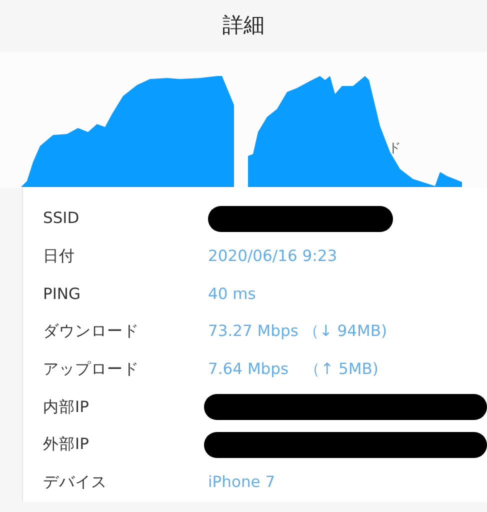 The width and height of the screenshot is (487, 512). What do you see at coordinates (273, 256) in the screenshot?
I see `field-value: 2020/06/16 9:23` at bounding box center [273, 256].